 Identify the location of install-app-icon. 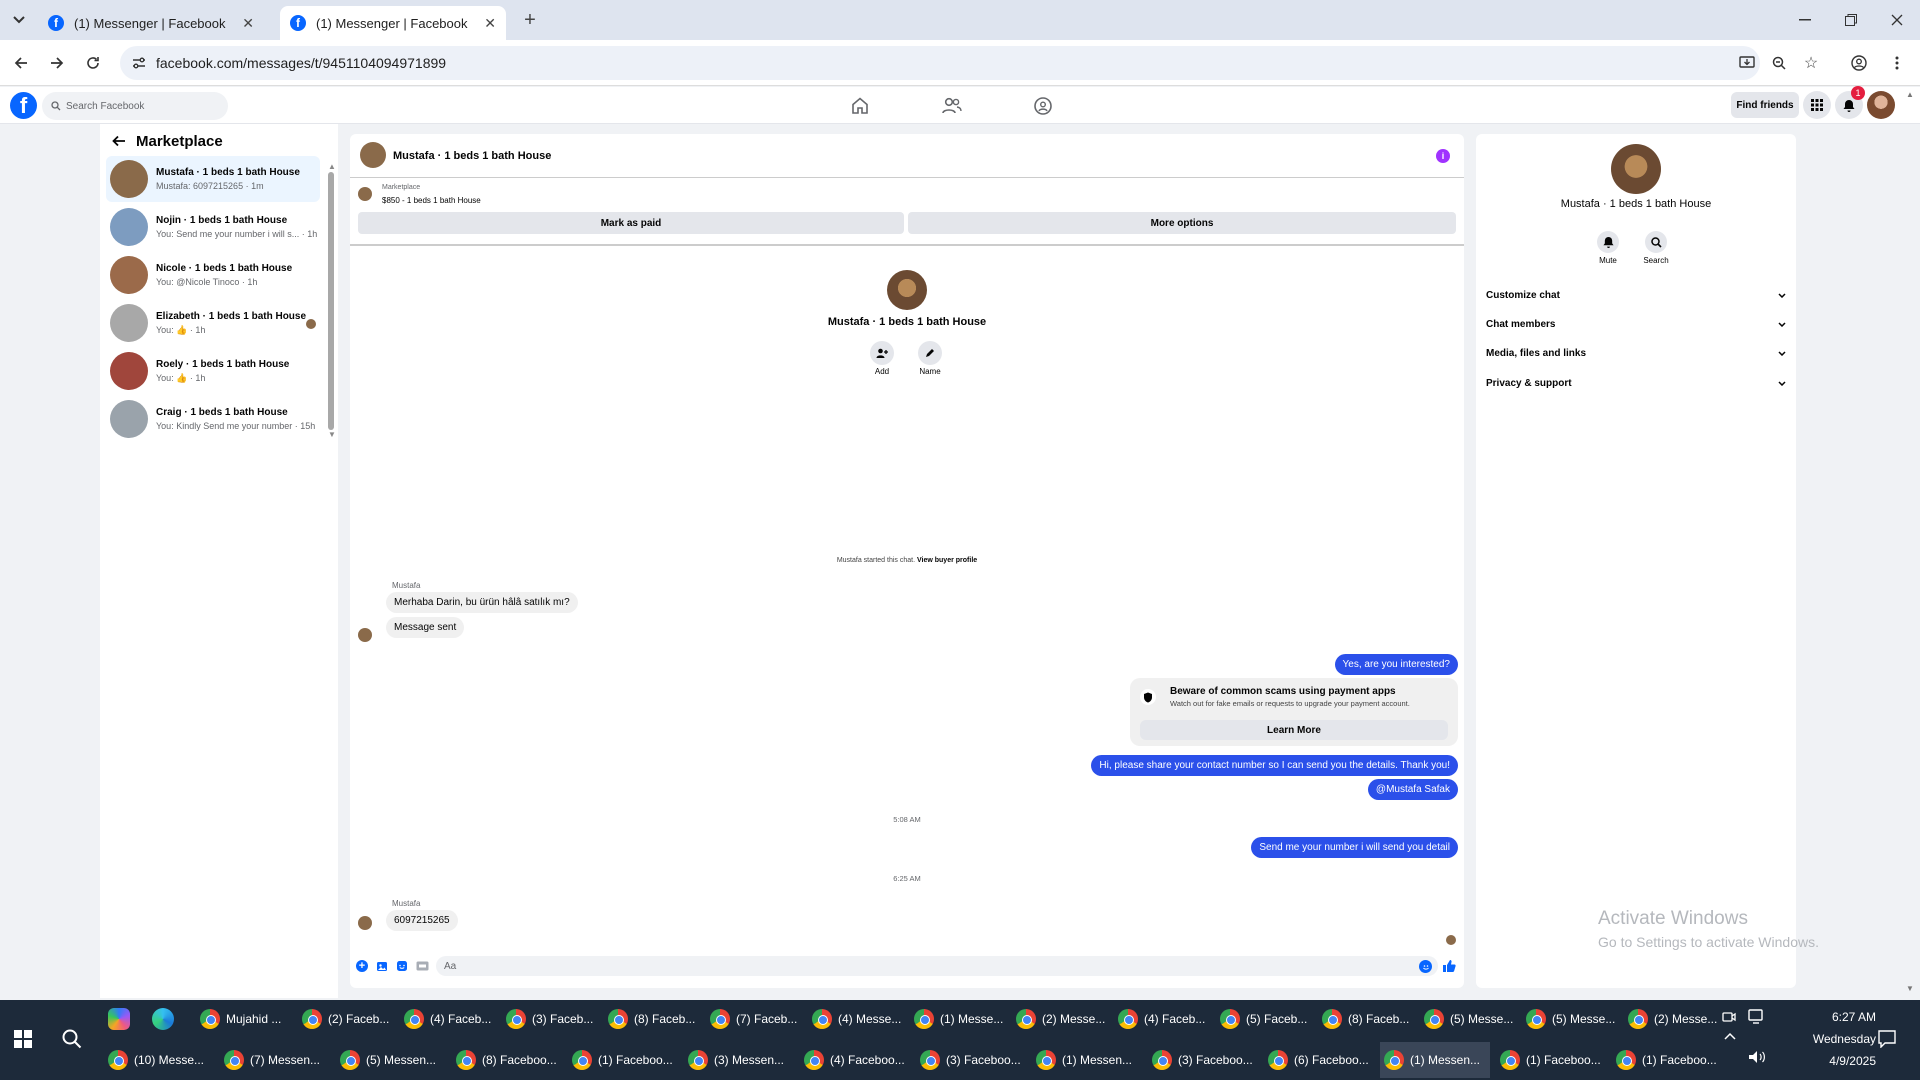
(1747, 63).